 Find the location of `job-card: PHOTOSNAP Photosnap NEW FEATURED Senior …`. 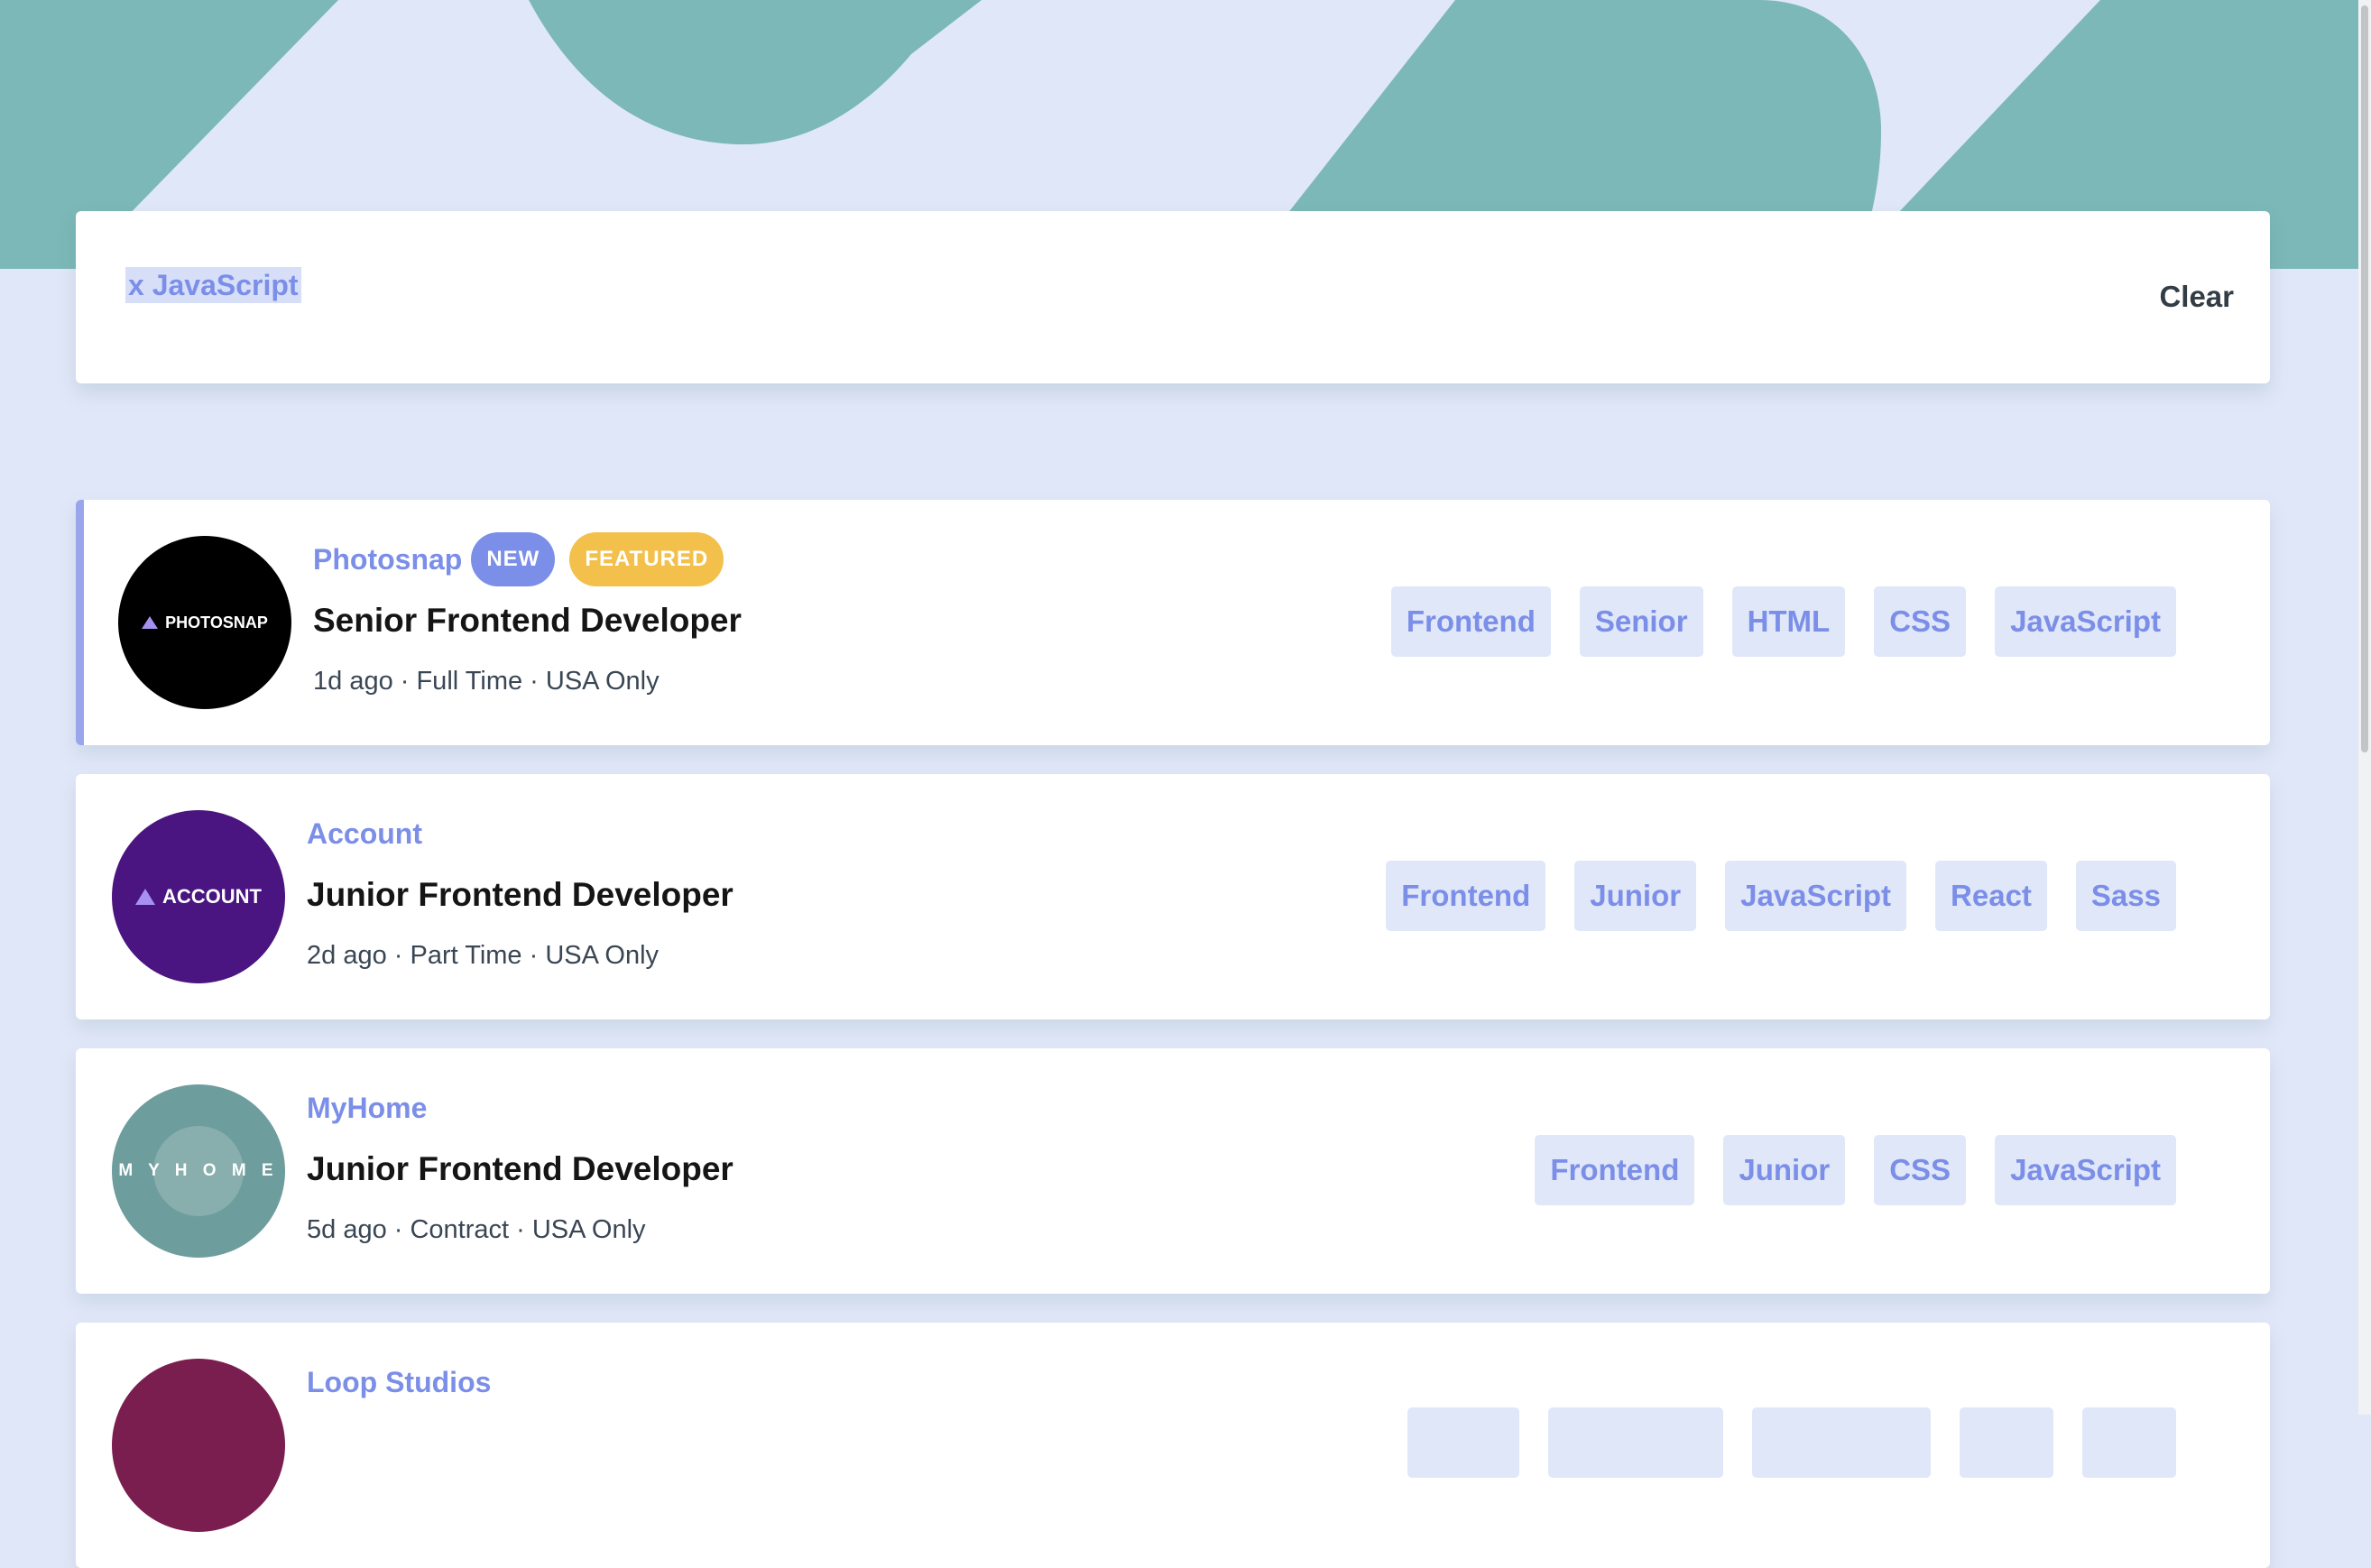

job-card: PHOTOSNAP Photosnap NEW FEATURED Senior … is located at coordinates (1173, 622).